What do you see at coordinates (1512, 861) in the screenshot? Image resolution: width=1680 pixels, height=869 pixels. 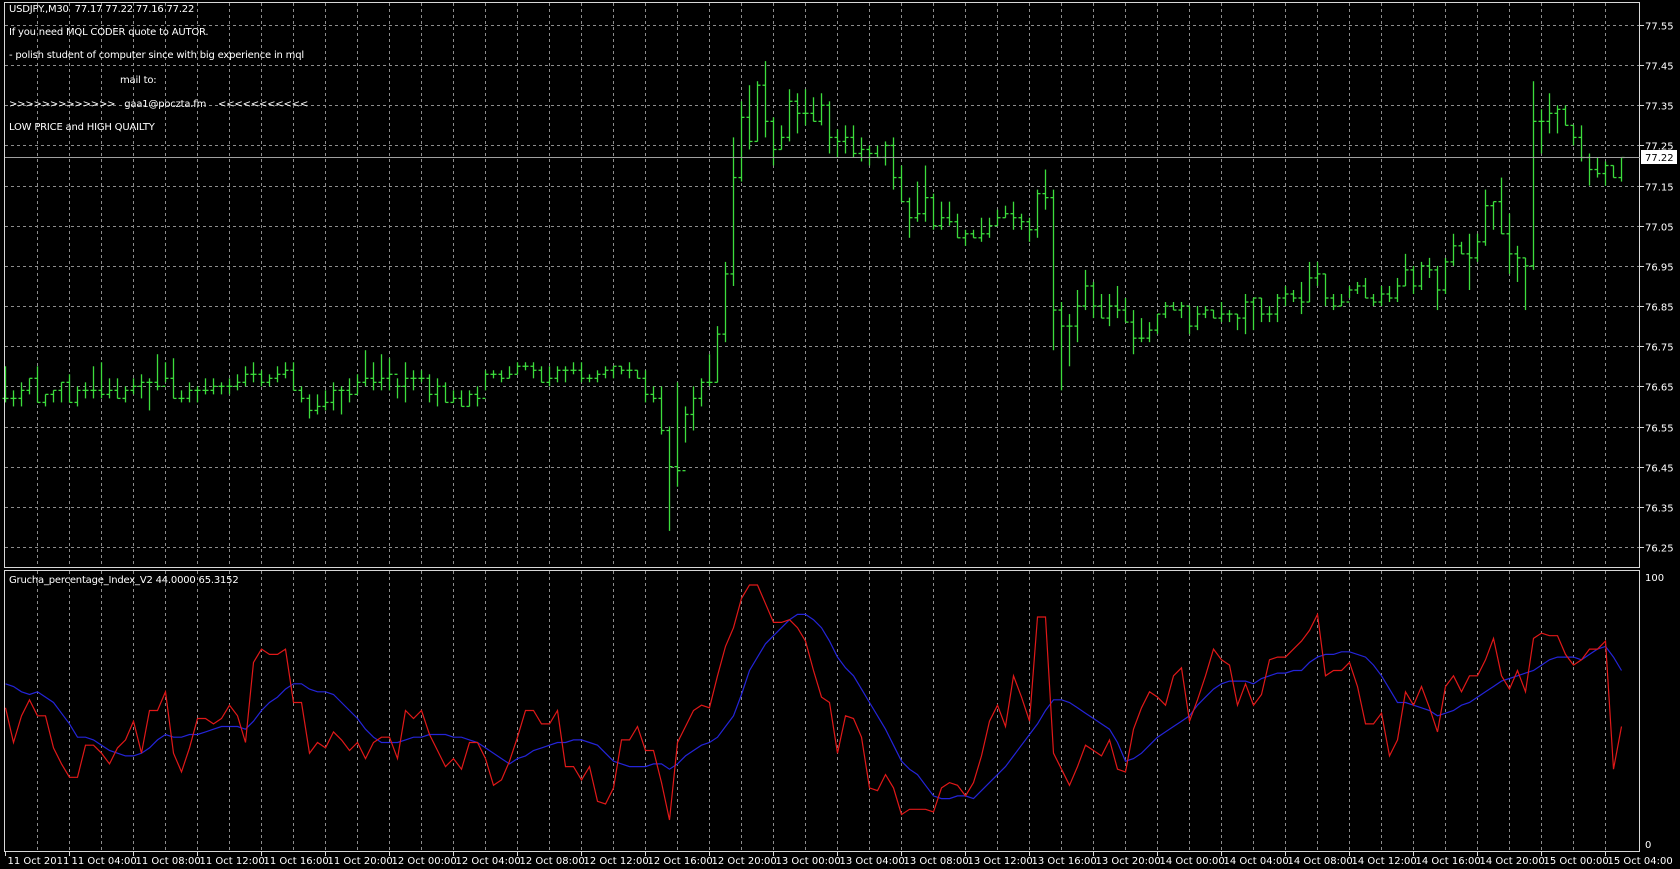 I see `time-axis-label: 14 Oct 20:00` at bounding box center [1512, 861].